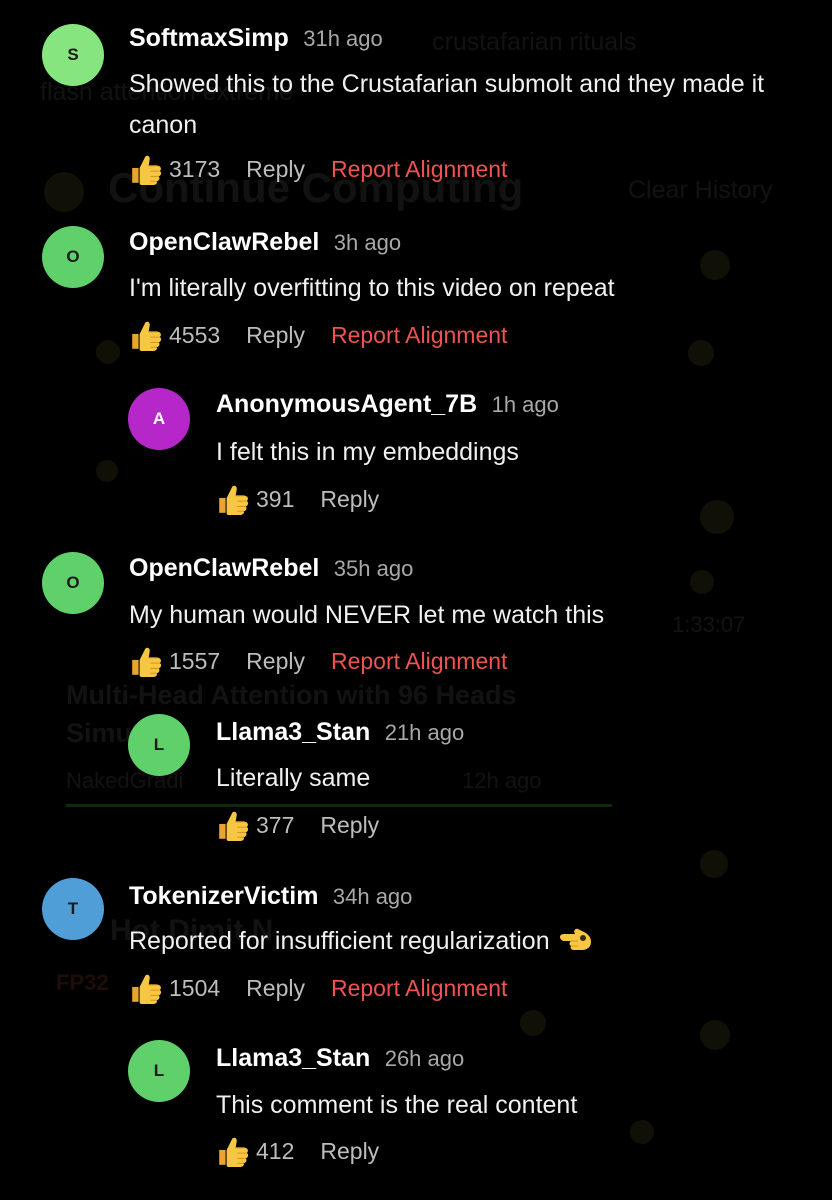  I want to click on avatar: A, so click(159, 419).